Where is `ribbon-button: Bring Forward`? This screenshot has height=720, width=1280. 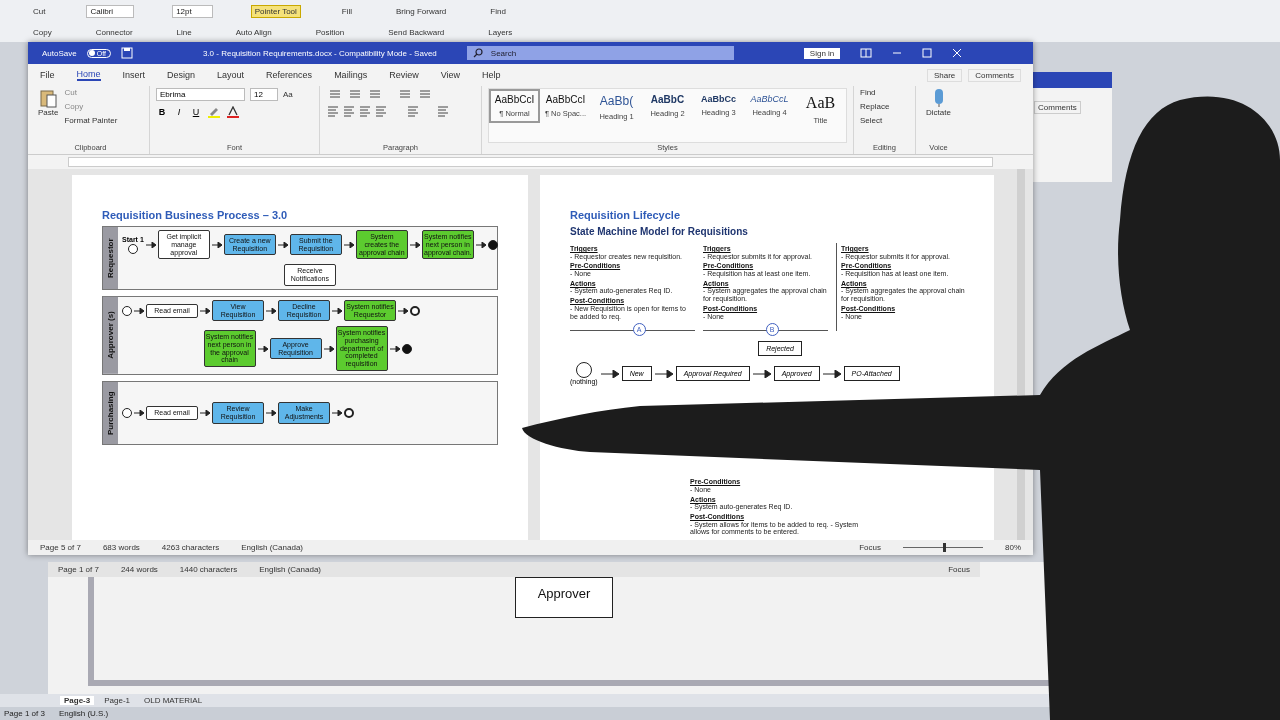
ribbon-button: Bring Forward is located at coordinates (421, 11).